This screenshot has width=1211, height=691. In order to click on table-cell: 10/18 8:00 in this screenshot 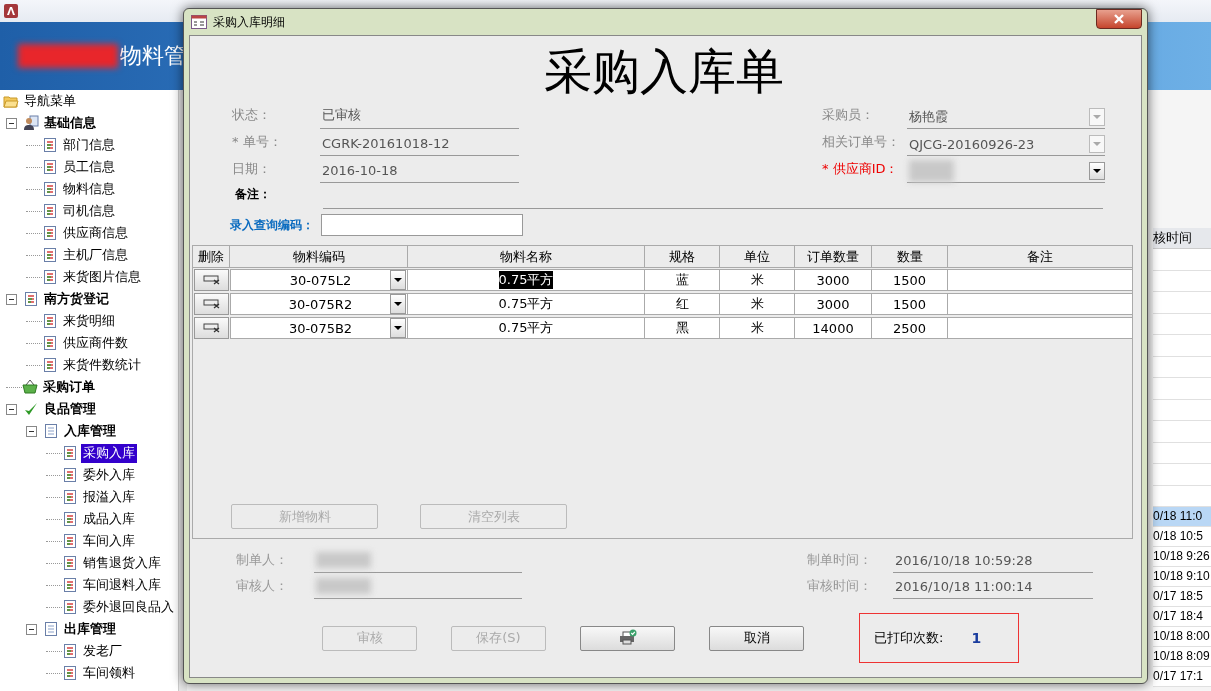, I will do `click(1182, 637)`.